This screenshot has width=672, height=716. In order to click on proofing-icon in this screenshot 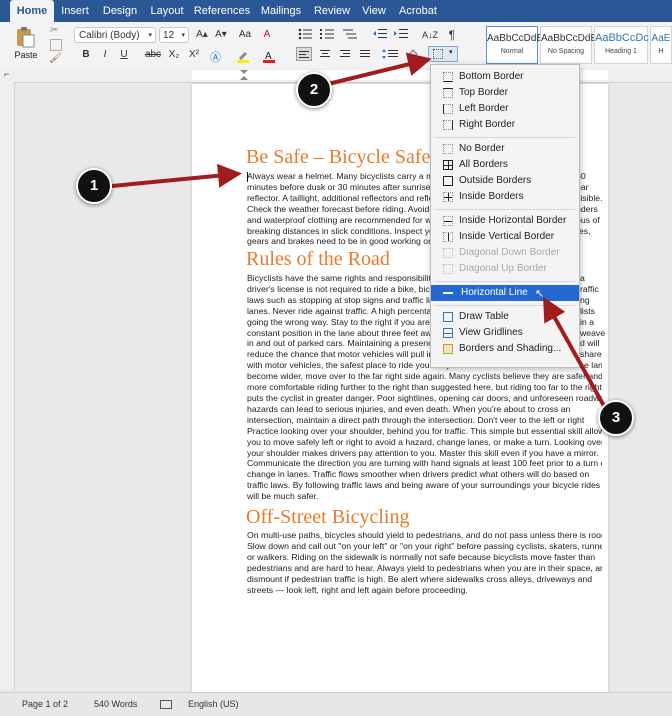, I will do `click(166, 704)`.